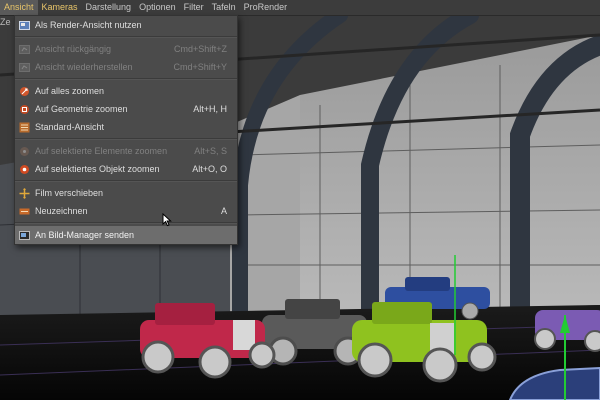 This screenshot has width=600, height=400. Describe the element at coordinates (210, 151) in the screenshot. I see `menu-item-shortcut: Alt+S, S` at that location.